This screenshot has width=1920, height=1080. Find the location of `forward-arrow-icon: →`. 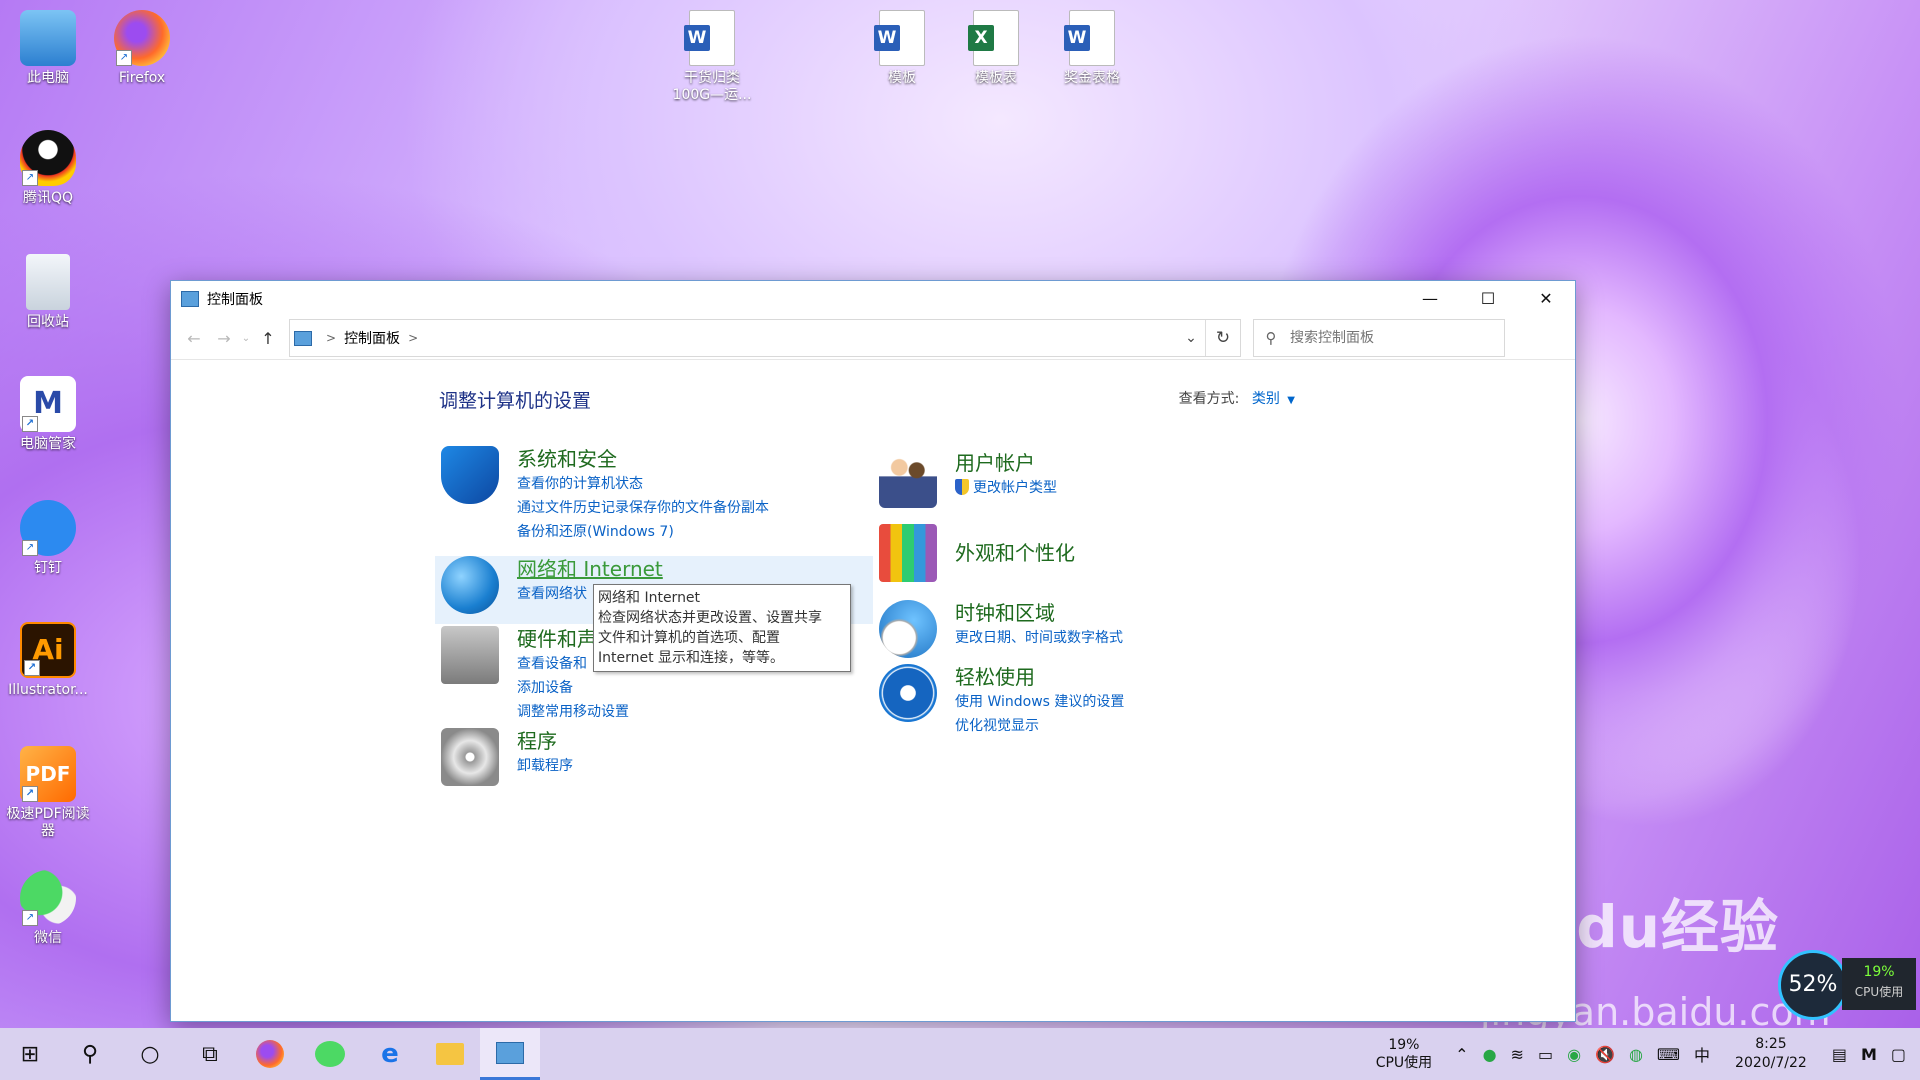

forward-arrow-icon: → is located at coordinates (224, 338).